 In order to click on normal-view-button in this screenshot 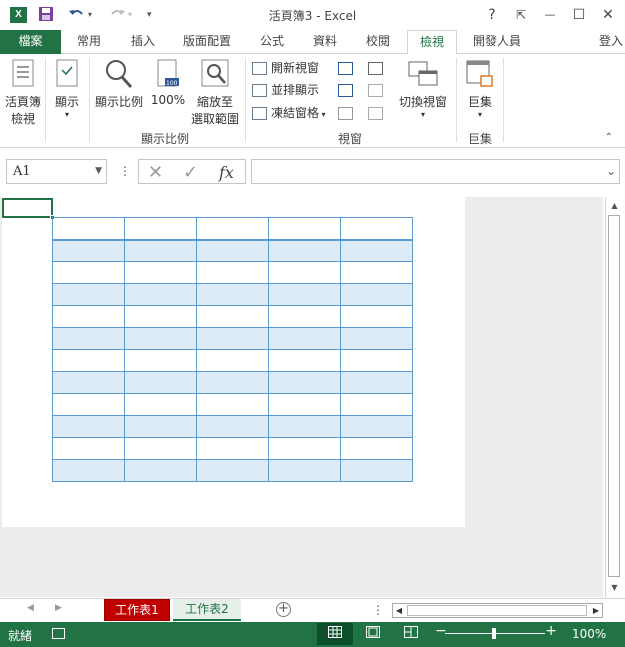, I will do `click(335, 634)`.